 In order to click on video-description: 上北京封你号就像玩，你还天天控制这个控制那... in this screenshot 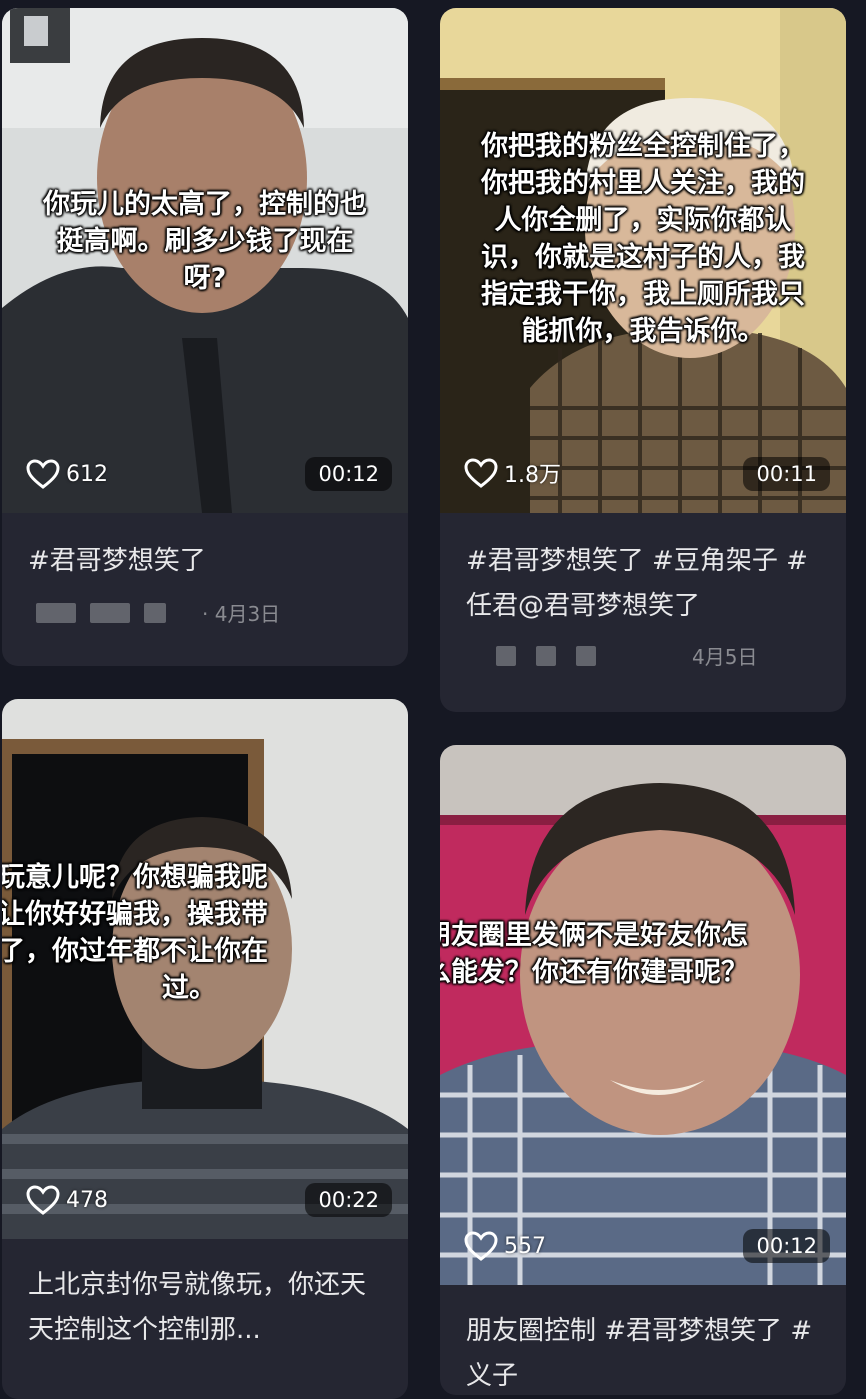, I will do `click(196, 1296)`.